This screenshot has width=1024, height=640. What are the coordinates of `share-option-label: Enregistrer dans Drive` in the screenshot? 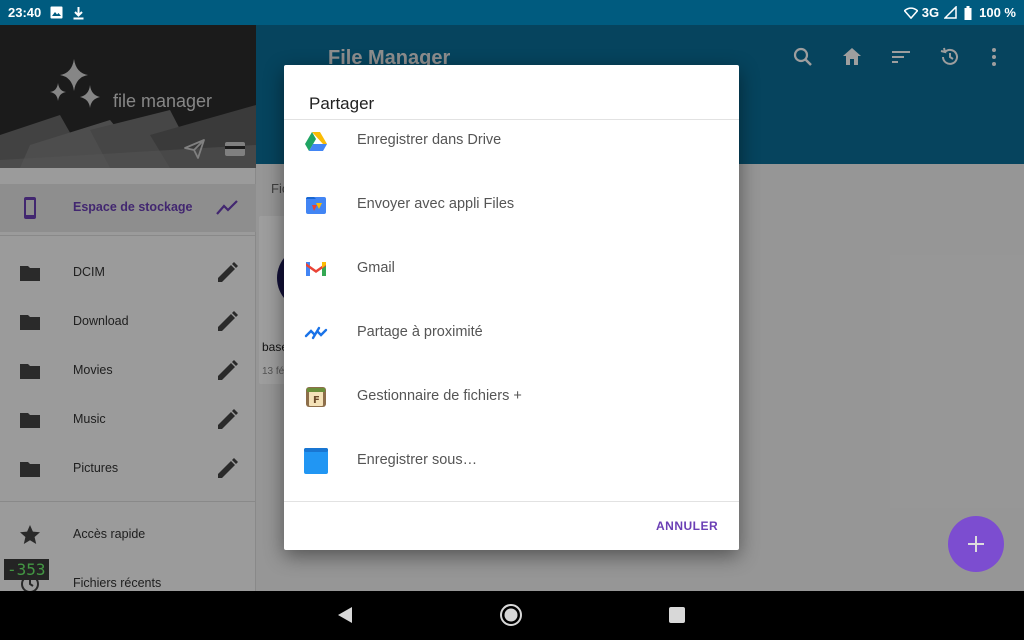 It's located at (429, 140).